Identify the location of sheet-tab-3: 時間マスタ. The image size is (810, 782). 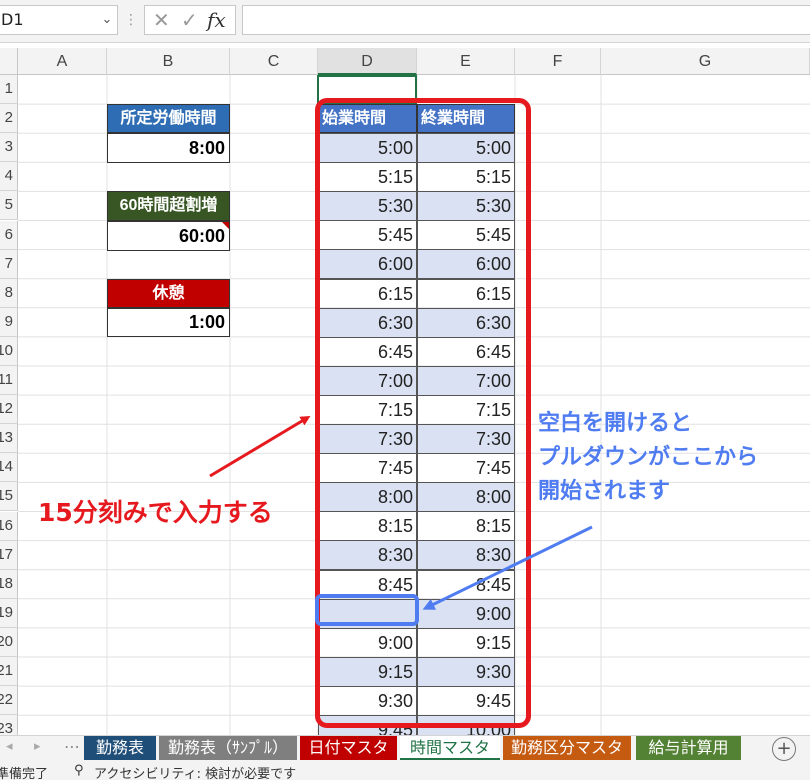
(450, 748).